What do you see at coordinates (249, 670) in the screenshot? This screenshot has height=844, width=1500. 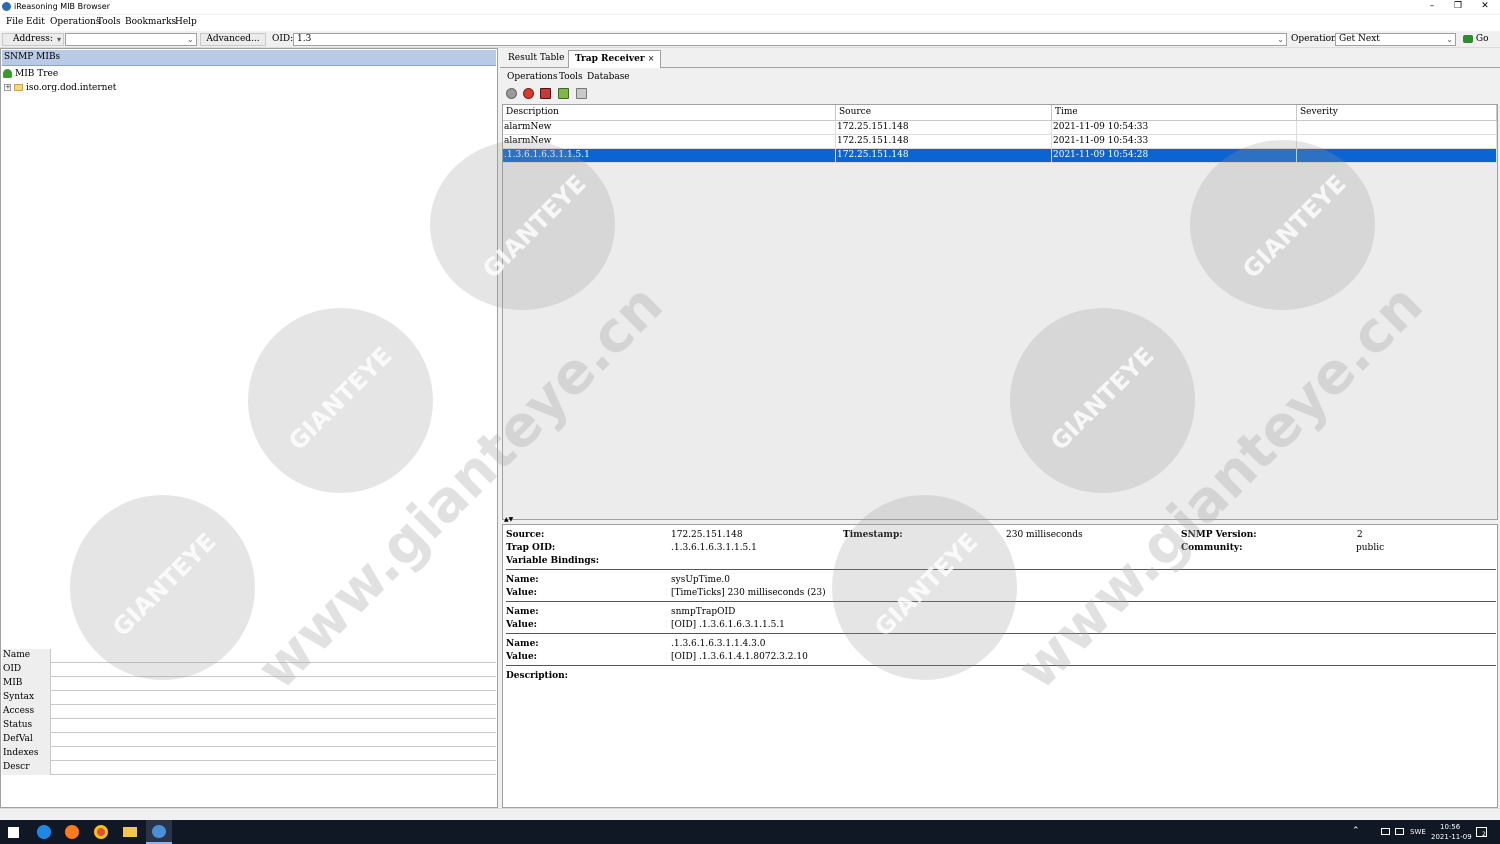 I see `prop-row-oid: OID` at bounding box center [249, 670].